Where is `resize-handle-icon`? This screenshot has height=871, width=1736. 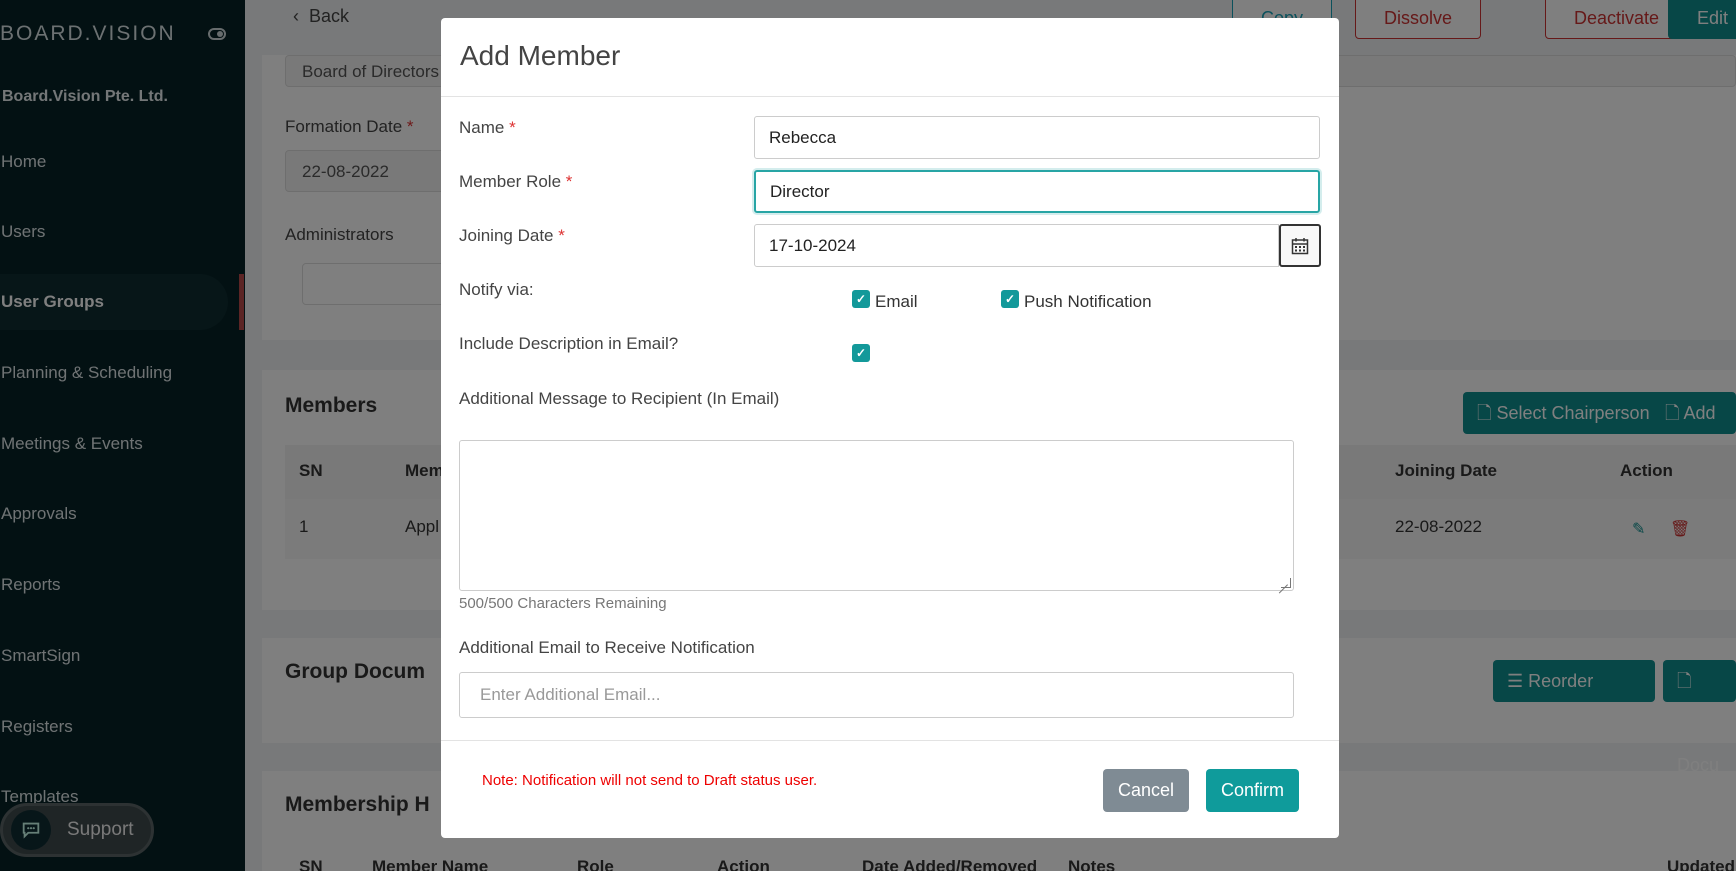
resize-handle-icon is located at coordinates (1286, 583).